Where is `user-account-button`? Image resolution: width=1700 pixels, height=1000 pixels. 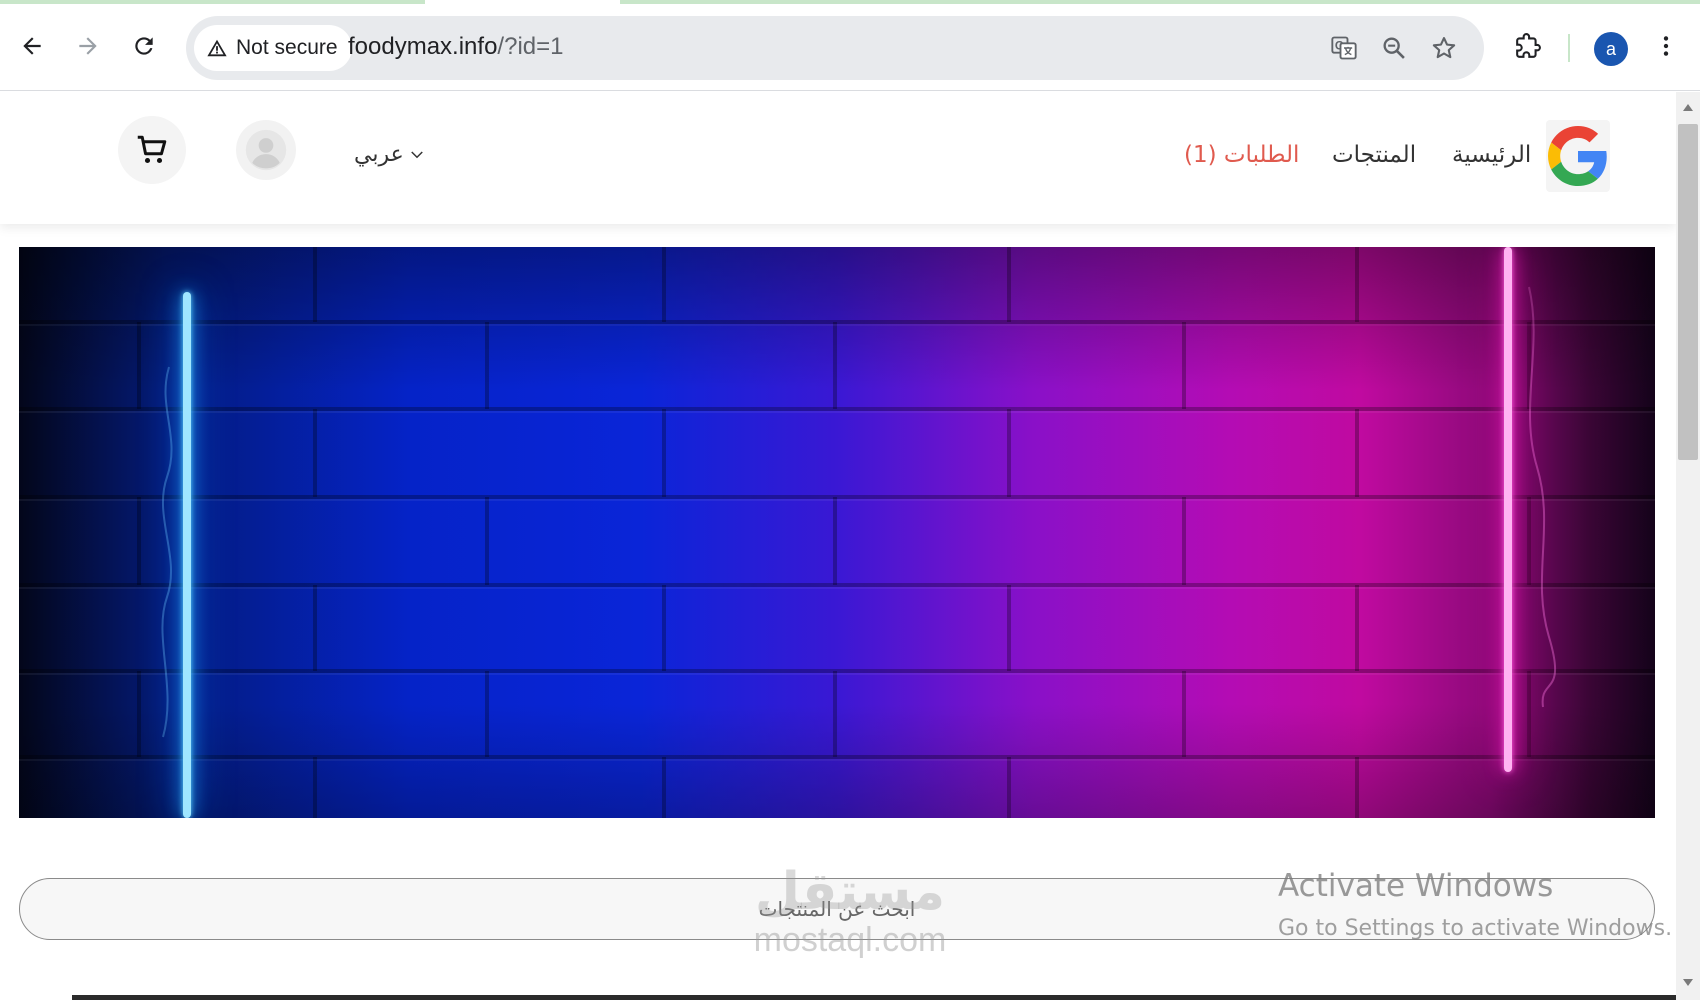
user-account-button is located at coordinates (266, 150).